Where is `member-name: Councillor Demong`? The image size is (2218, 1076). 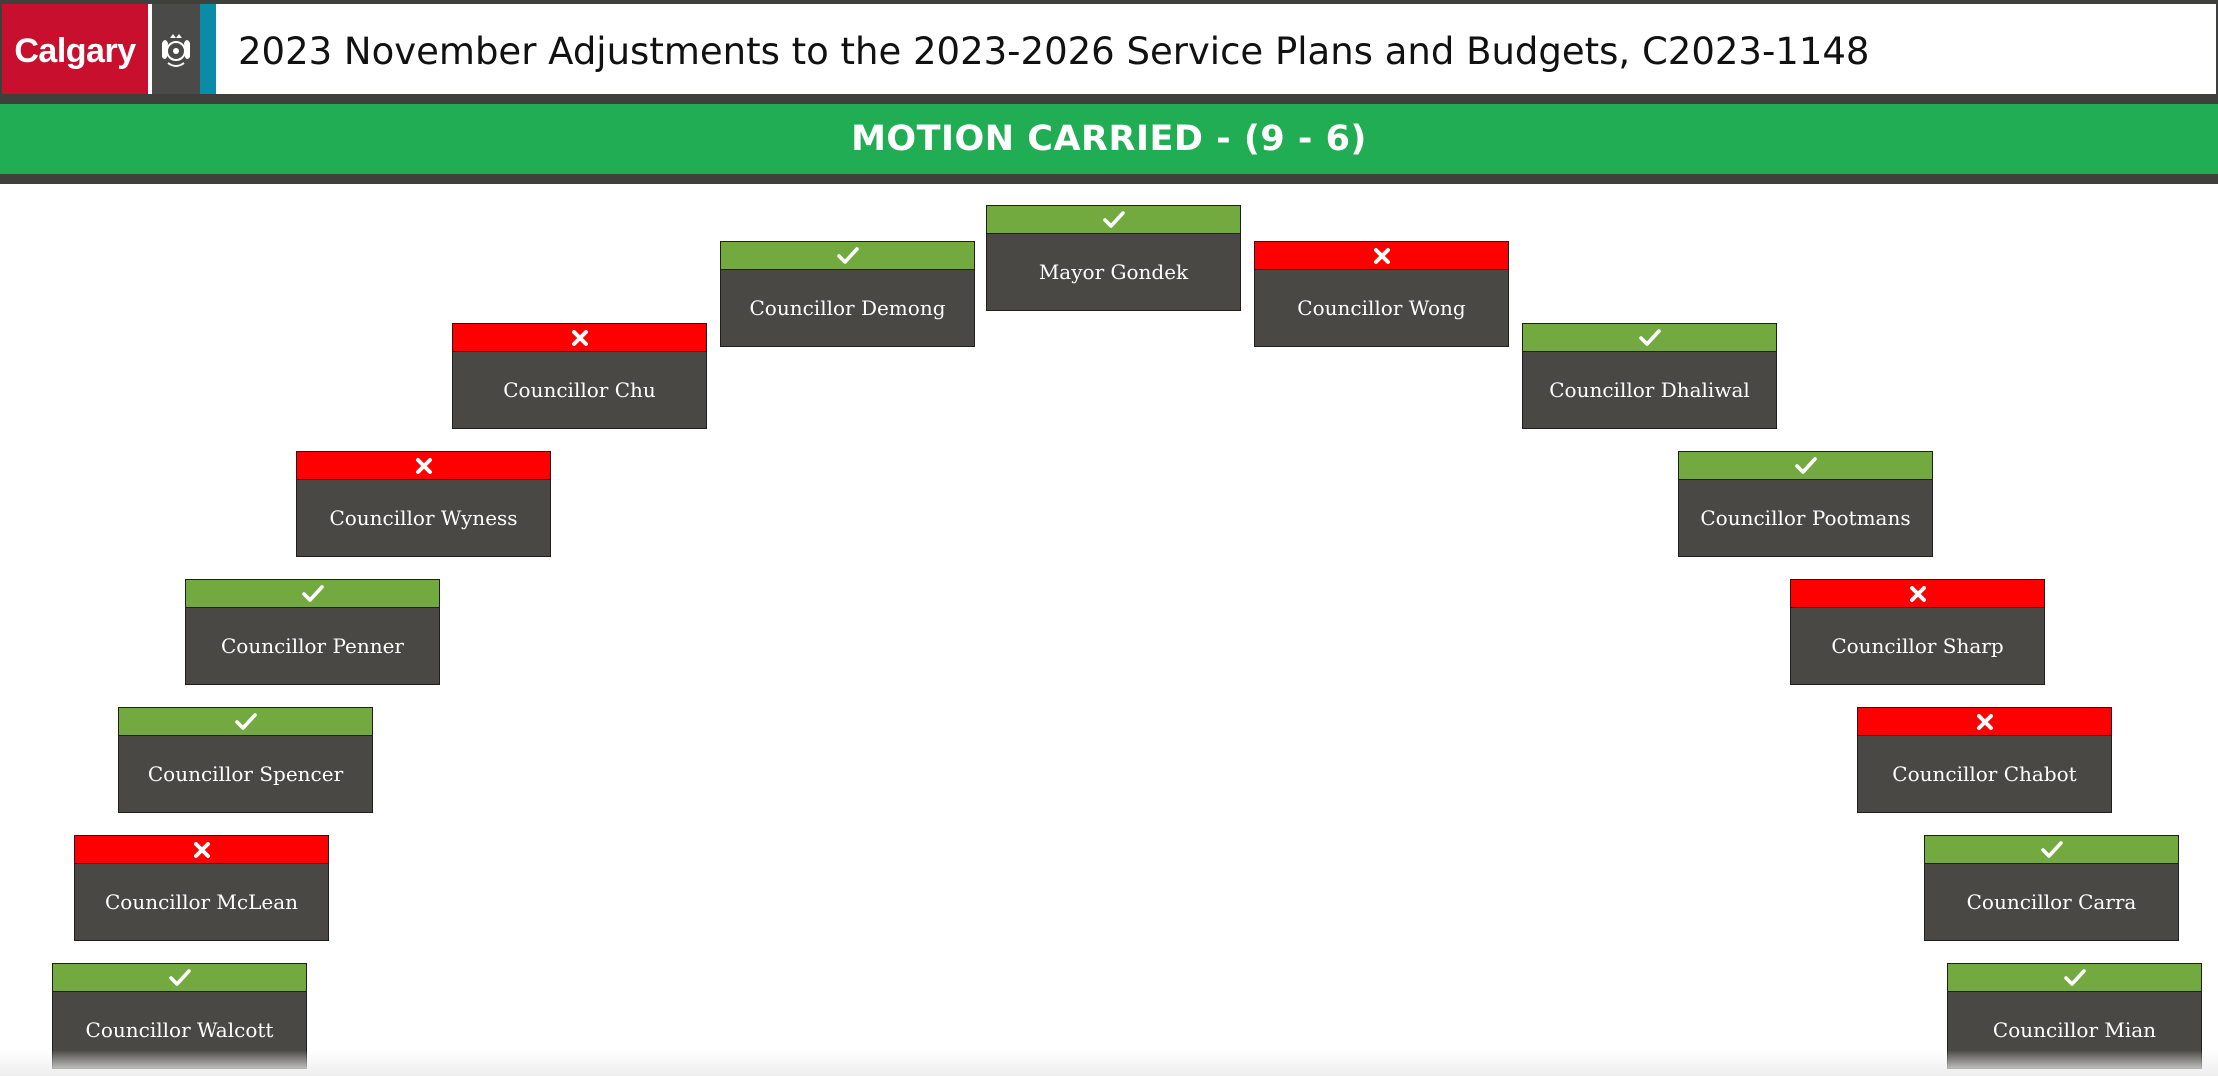 member-name: Councillor Demong is located at coordinates (847, 308).